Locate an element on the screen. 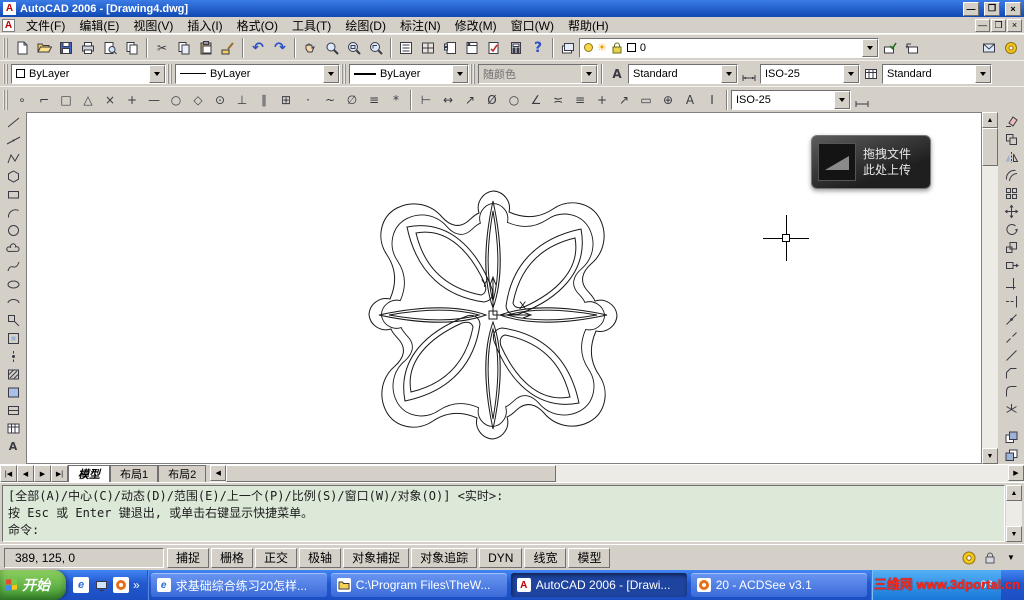  tab-layout2: 布局2 is located at coordinates (182, 473).